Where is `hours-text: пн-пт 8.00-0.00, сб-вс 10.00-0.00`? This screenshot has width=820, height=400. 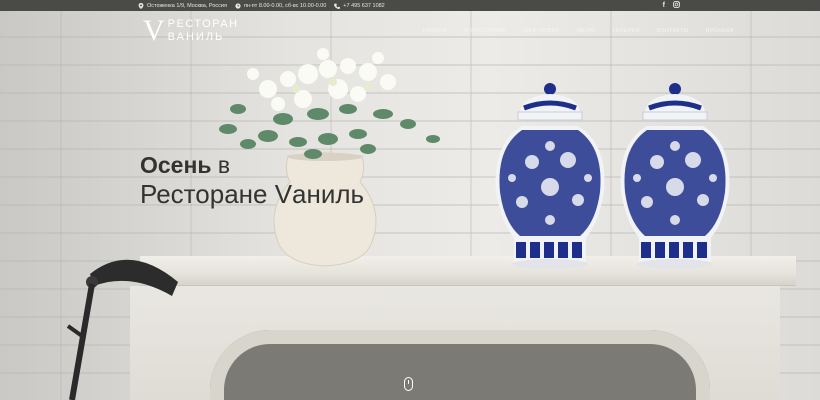
hours-text: пн-пт 8.00-0.00, сб-вс 10.00-0.00 is located at coordinates (285, 5).